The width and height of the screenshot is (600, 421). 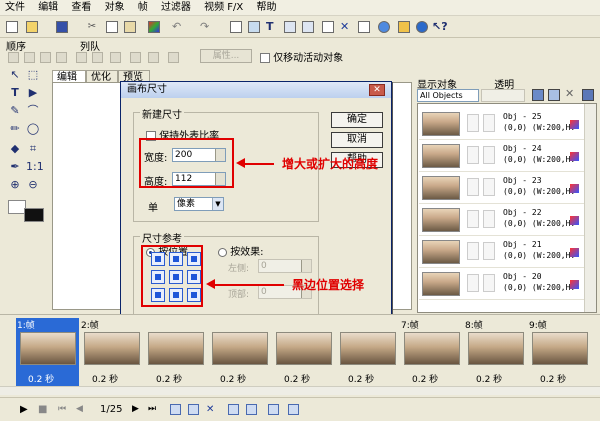 I want to click on align-middle-icon, so click(x=153, y=57).